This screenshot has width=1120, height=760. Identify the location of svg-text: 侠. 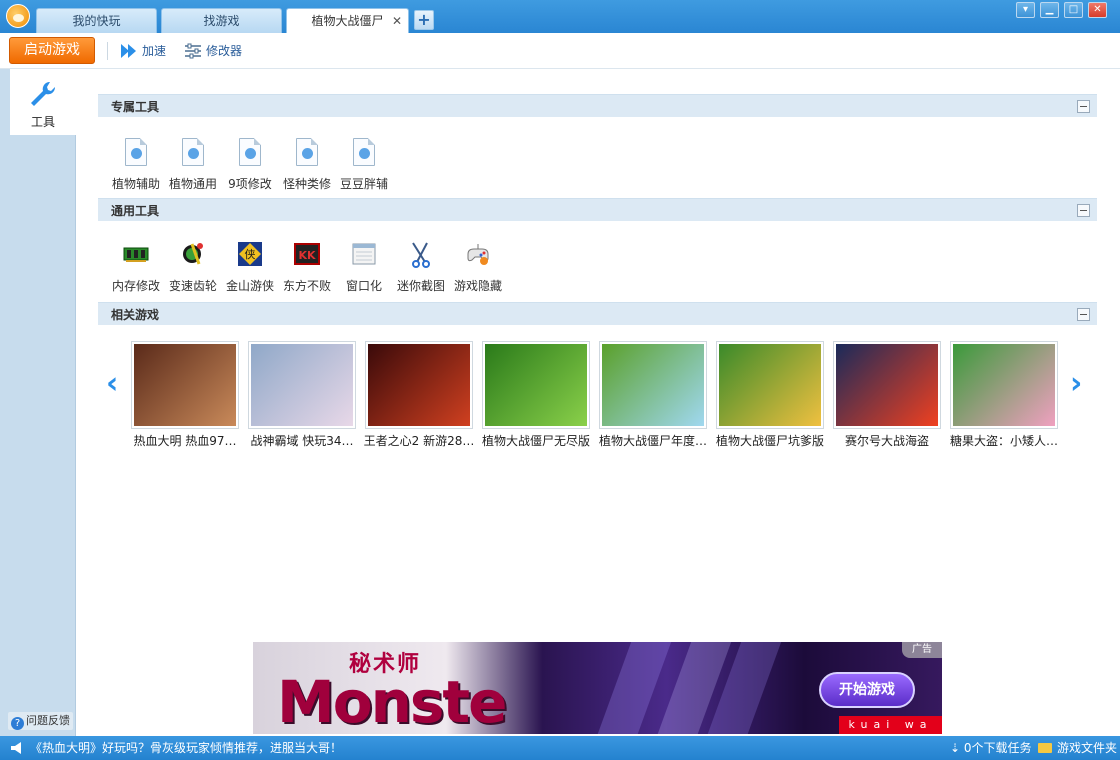
(250, 254).